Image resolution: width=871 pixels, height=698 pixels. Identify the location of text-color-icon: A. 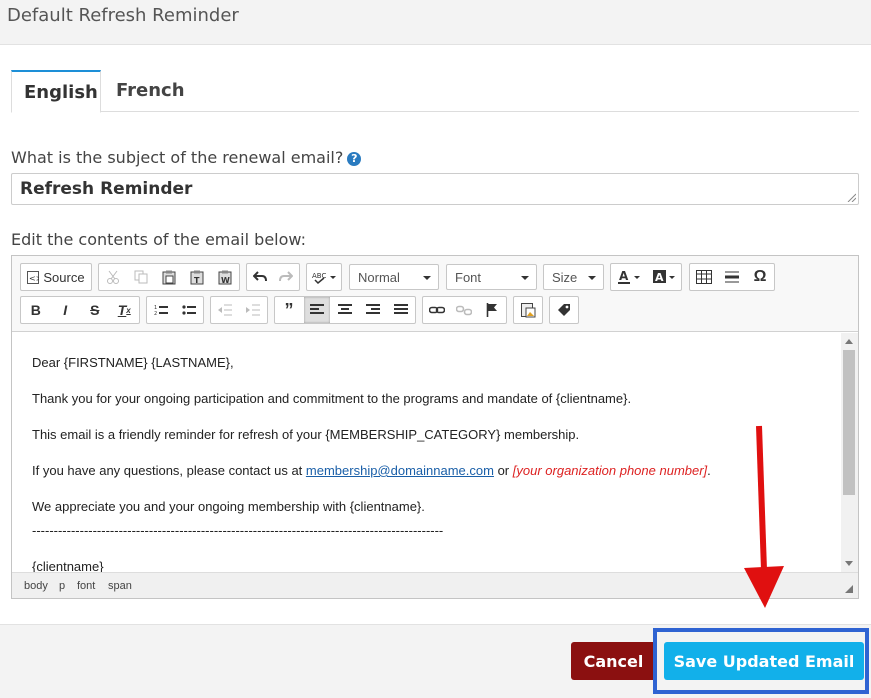
(629, 277).